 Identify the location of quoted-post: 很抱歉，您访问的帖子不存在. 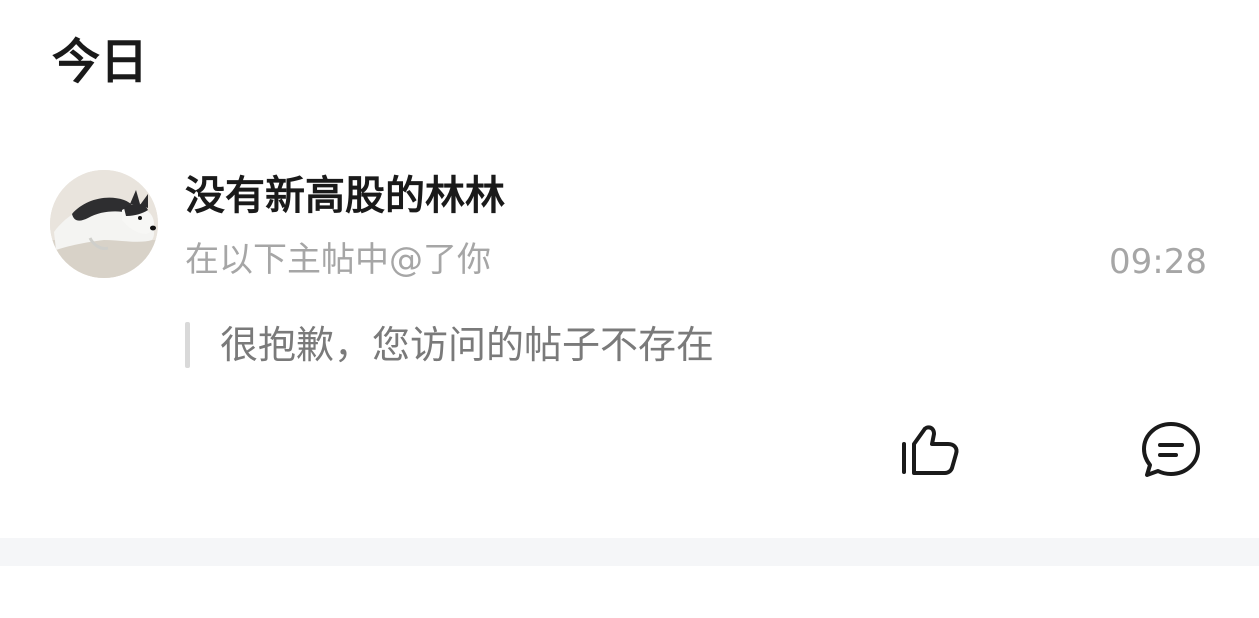
(449, 345).